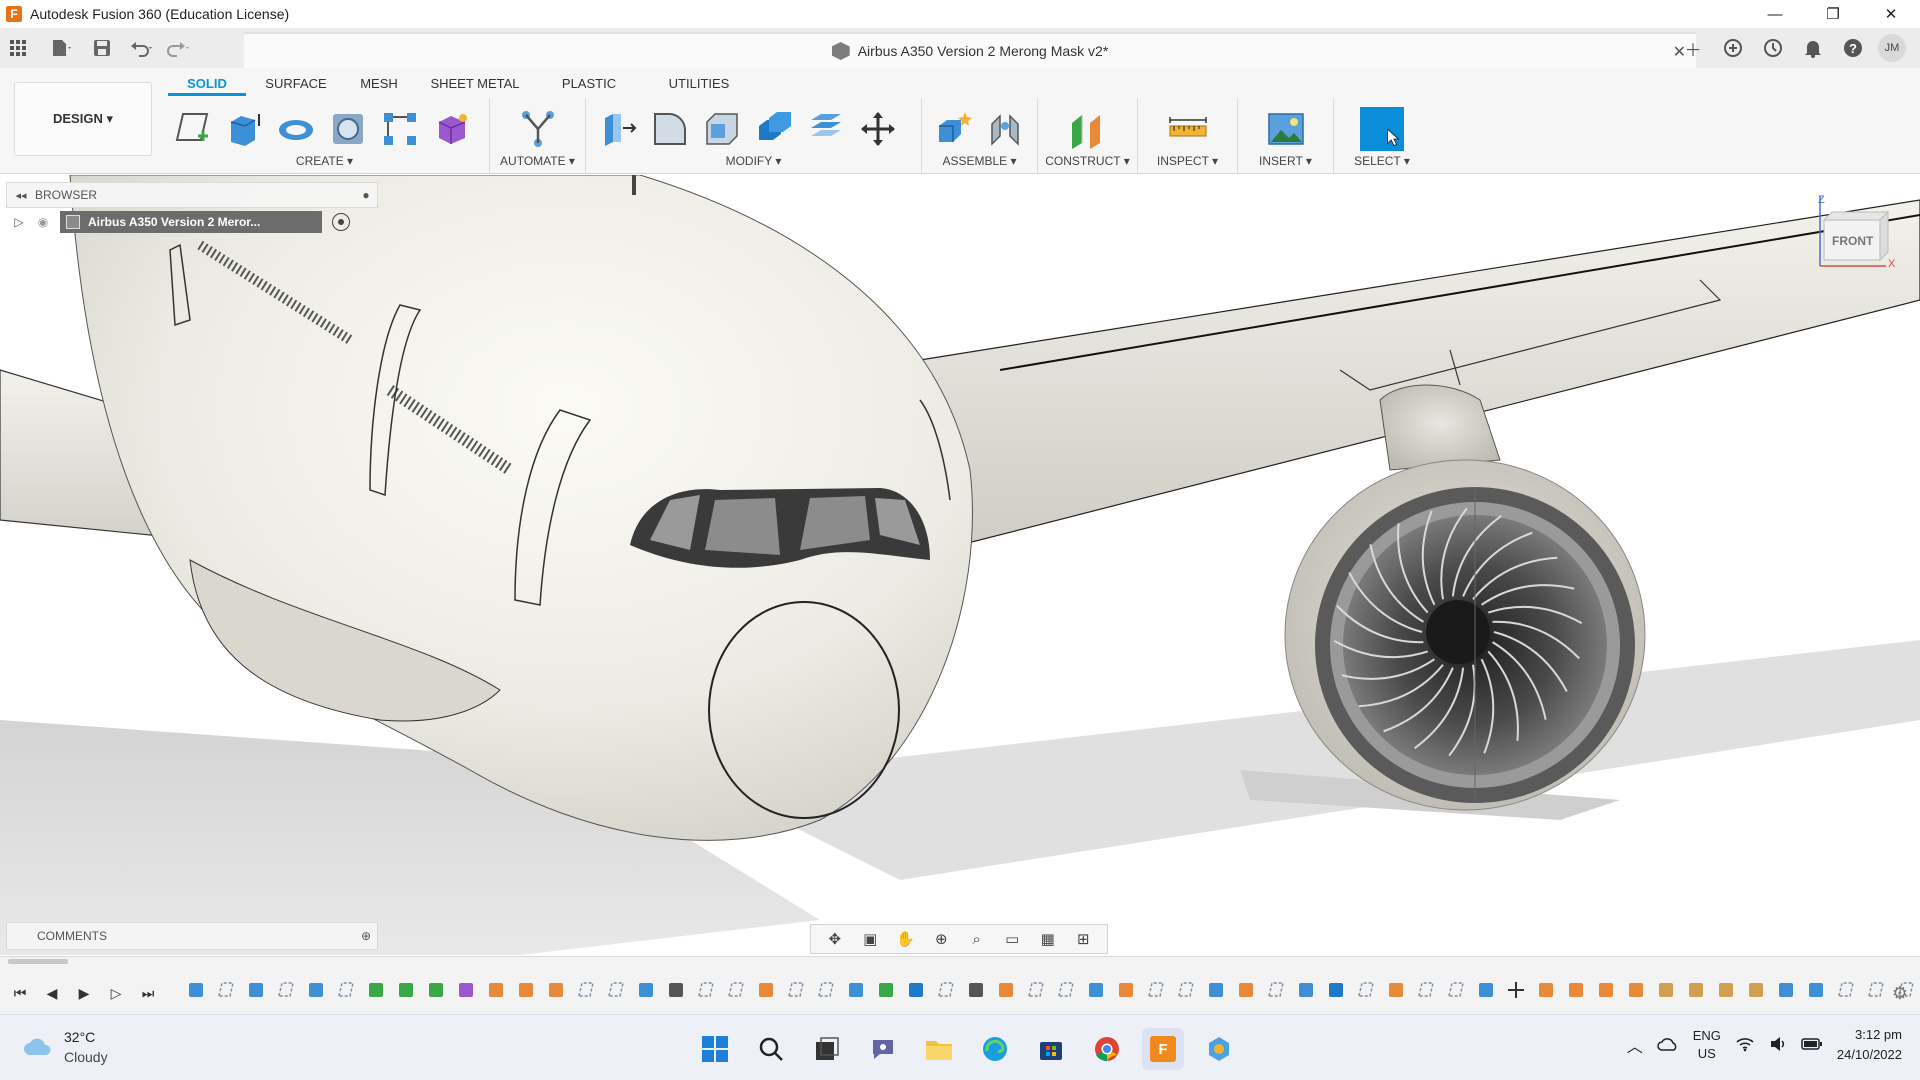 This screenshot has height=1080, width=1920. I want to click on volume-speaker-icon, so click(1778, 1045).